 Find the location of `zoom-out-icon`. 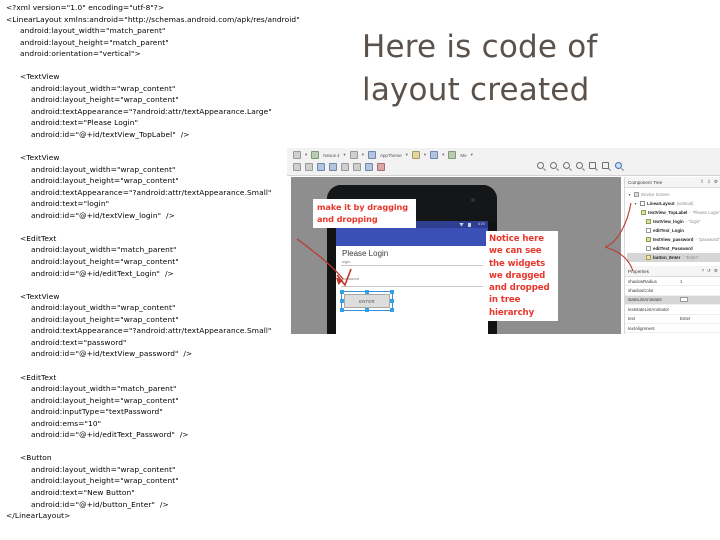

zoom-out-icon is located at coordinates (553, 165).